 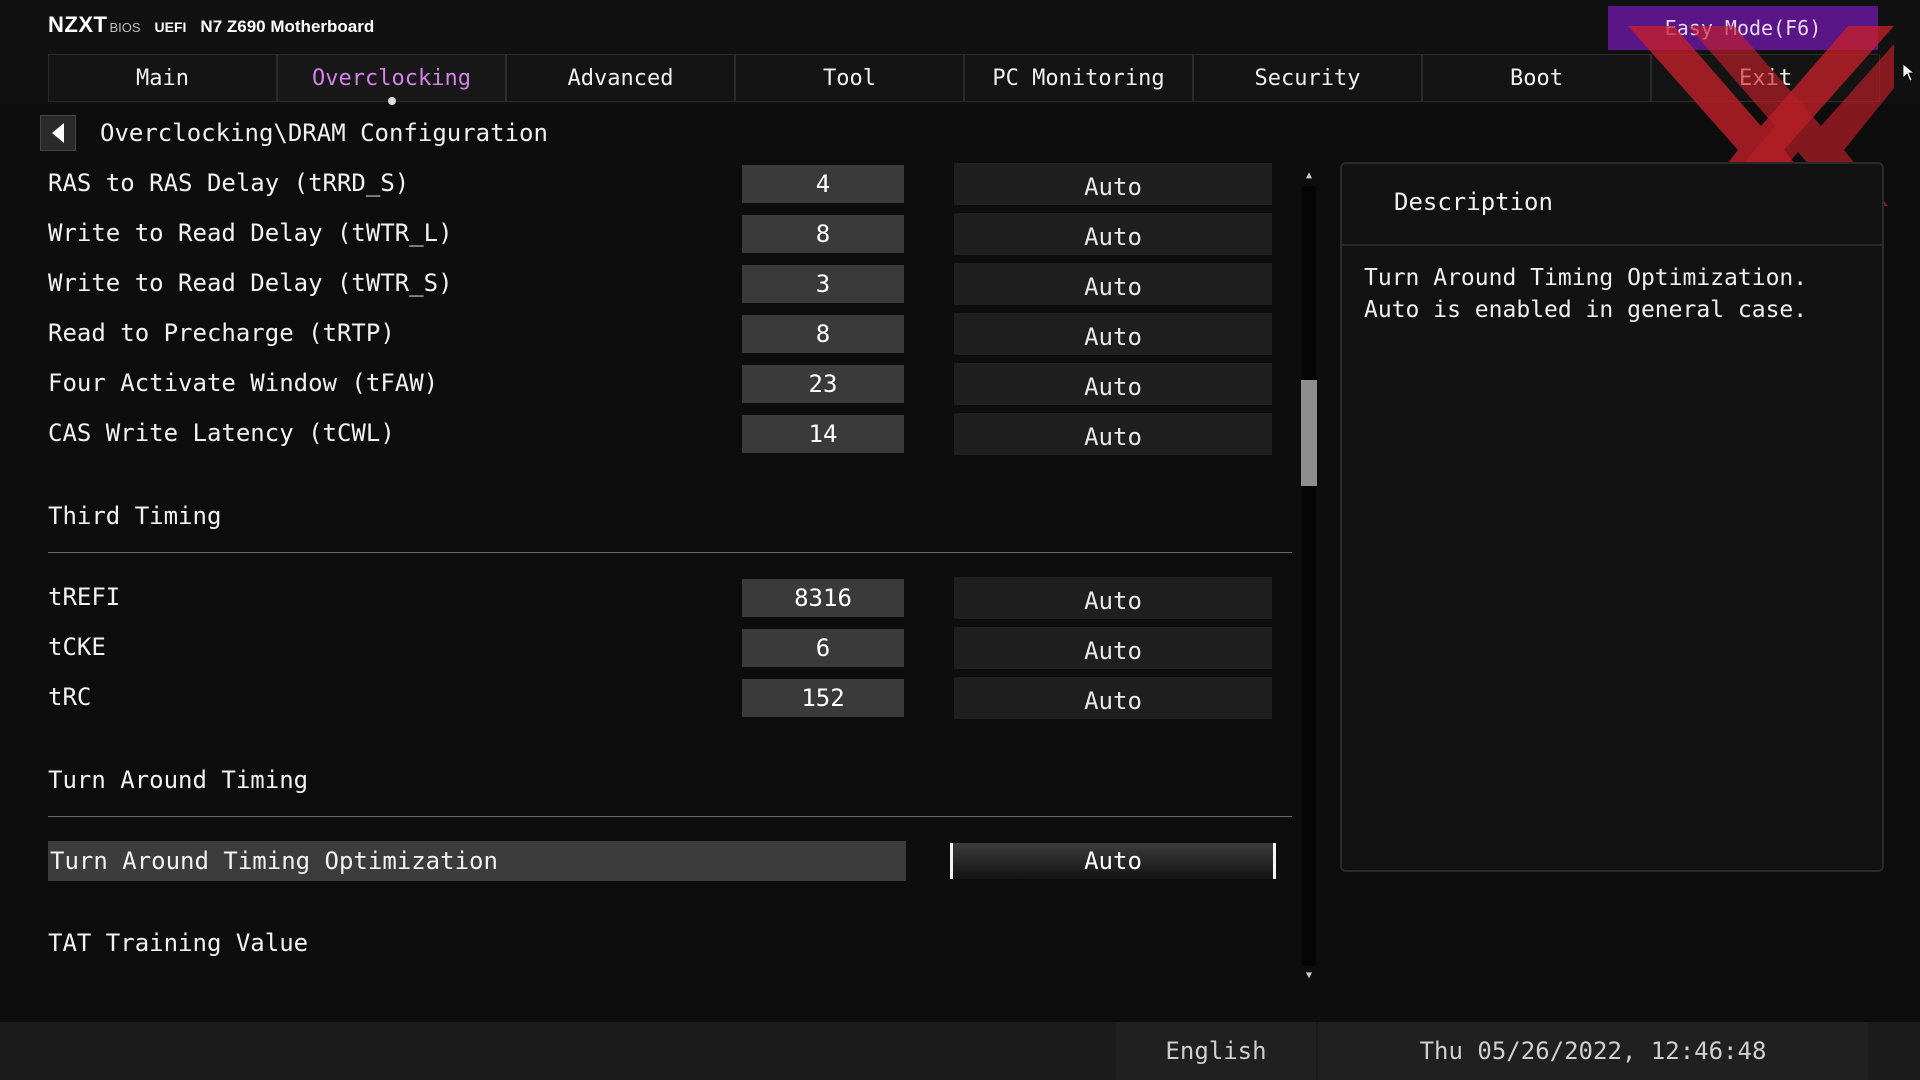 I want to click on current-value: 14, so click(x=823, y=434).